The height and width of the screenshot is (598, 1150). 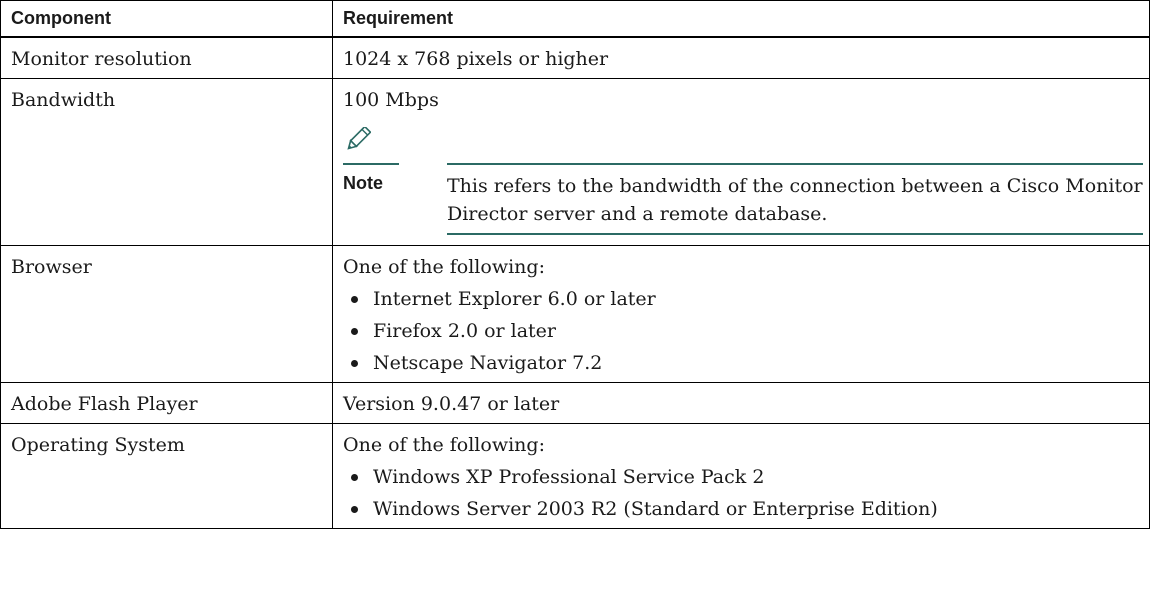 I want to click on column-header-requirement: Requirement, so click(x=741, y=18).